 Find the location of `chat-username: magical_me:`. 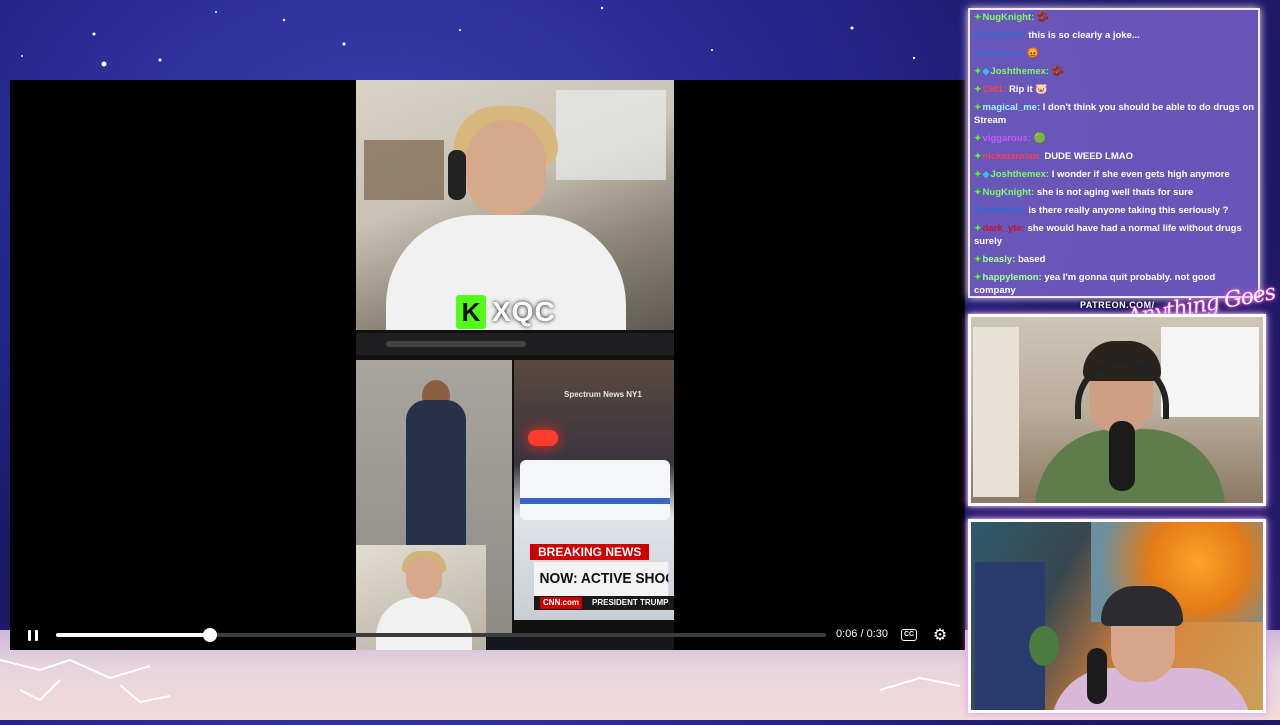

chat-username: magical_me: is located at coordinates (1012, 107).